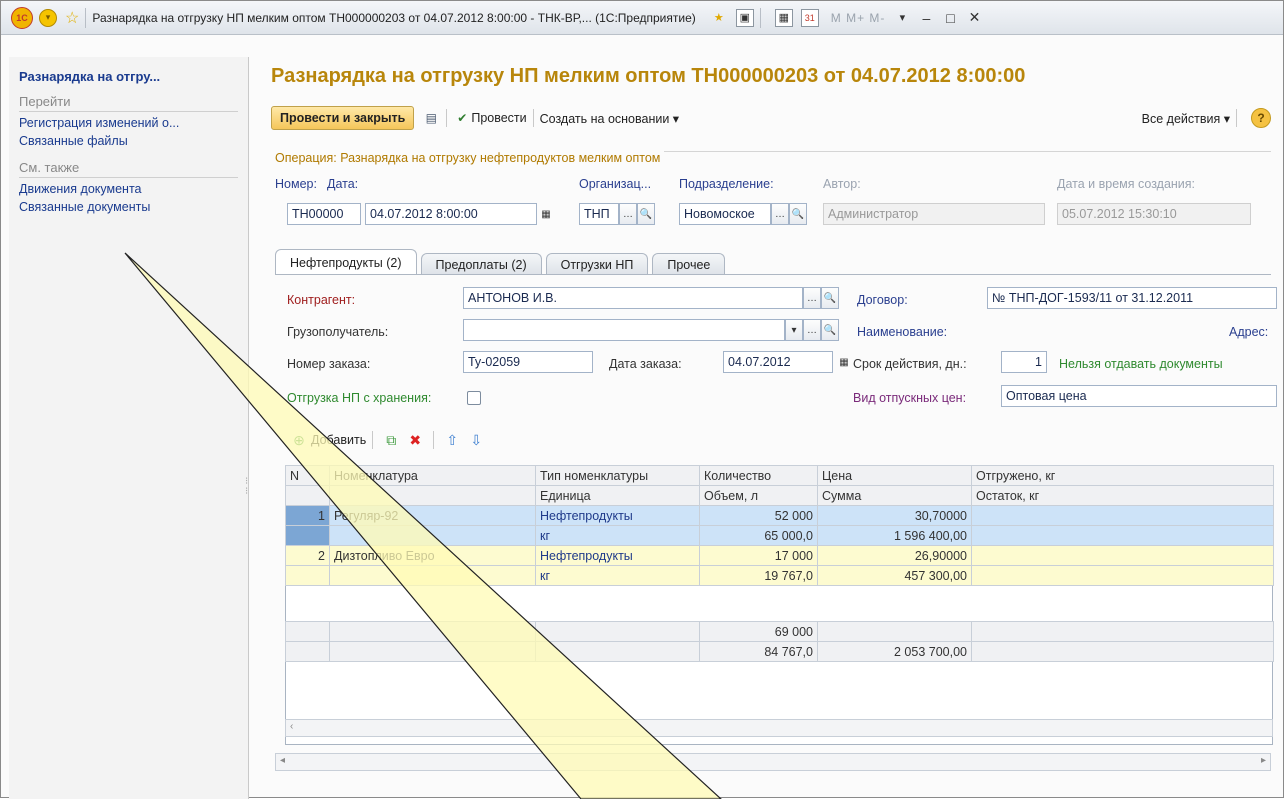  I want to click on order-date-calendar-icon: ▦, so click(844, 362).